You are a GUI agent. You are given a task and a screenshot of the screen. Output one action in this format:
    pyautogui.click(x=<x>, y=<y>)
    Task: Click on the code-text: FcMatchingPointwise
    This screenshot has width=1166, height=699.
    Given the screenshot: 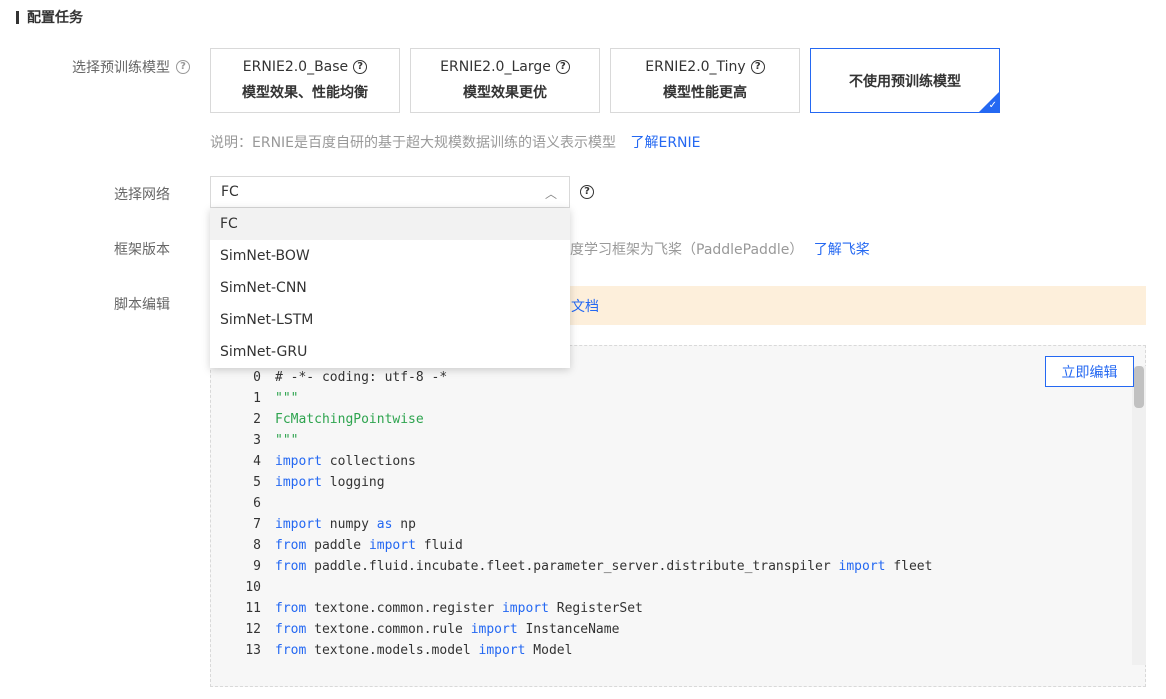 What is the action you would take?
    pyautogui.click(x=349, y=419)
    